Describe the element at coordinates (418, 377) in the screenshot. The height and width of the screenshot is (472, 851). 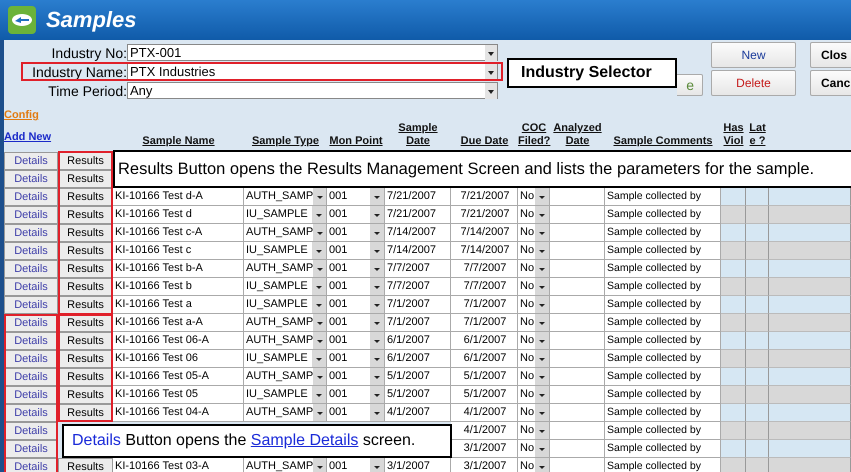
I see `table-cell: 5/1/2007` at that location.